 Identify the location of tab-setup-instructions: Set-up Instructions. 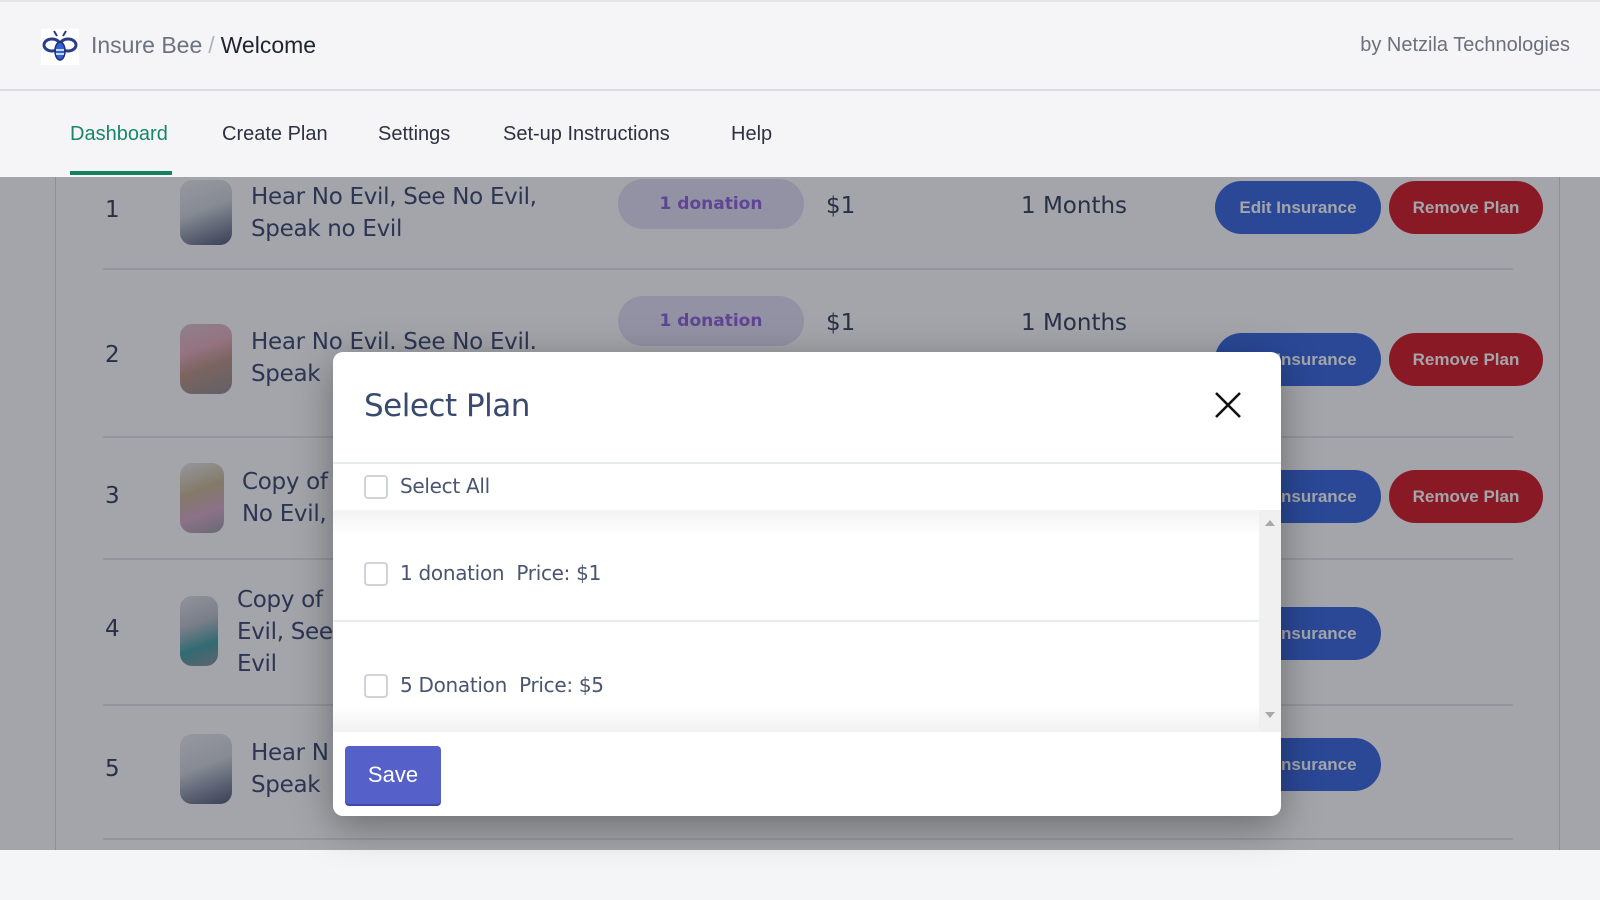
(586, 134).